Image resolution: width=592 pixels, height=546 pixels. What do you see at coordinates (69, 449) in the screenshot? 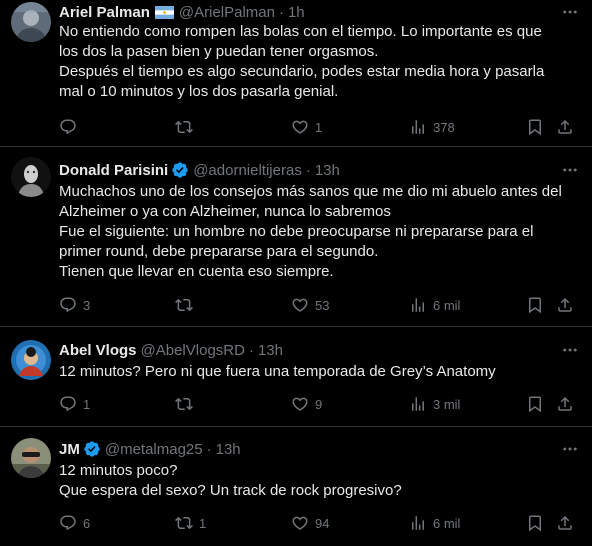
I see `display-name: JM` at bounding box center [69, 449].